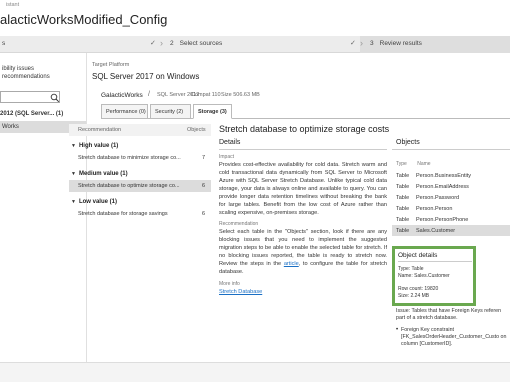 Image resolution: width=510 pixels, height=382 pixels. What do you see at coordinates (196, 130) in the screenshot?
I see `objects-column-header: Objects` at bounding box center [196, 130].